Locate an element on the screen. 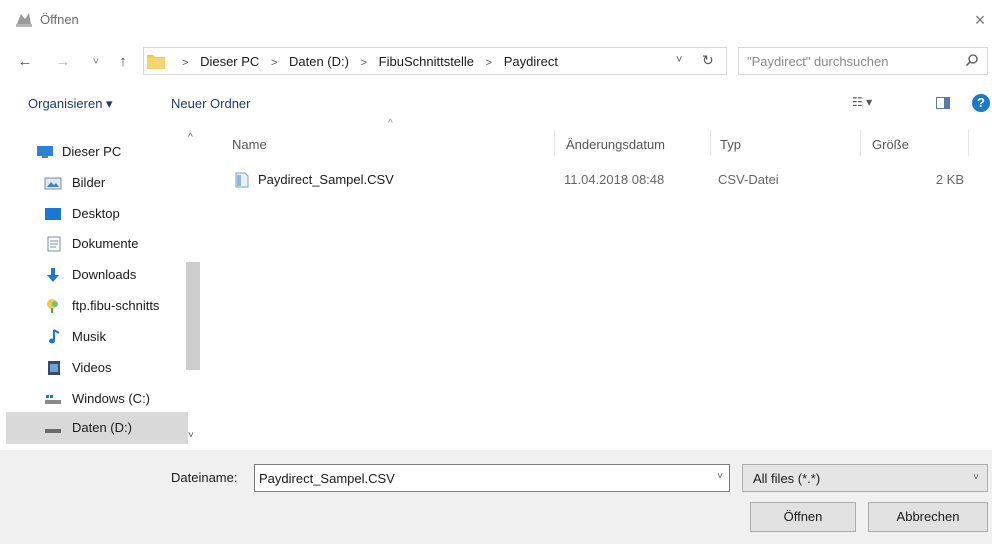 This screenshot has height=544, width=992. new-folder-button: Neuer Ordner is located at coordinates (210, 103).